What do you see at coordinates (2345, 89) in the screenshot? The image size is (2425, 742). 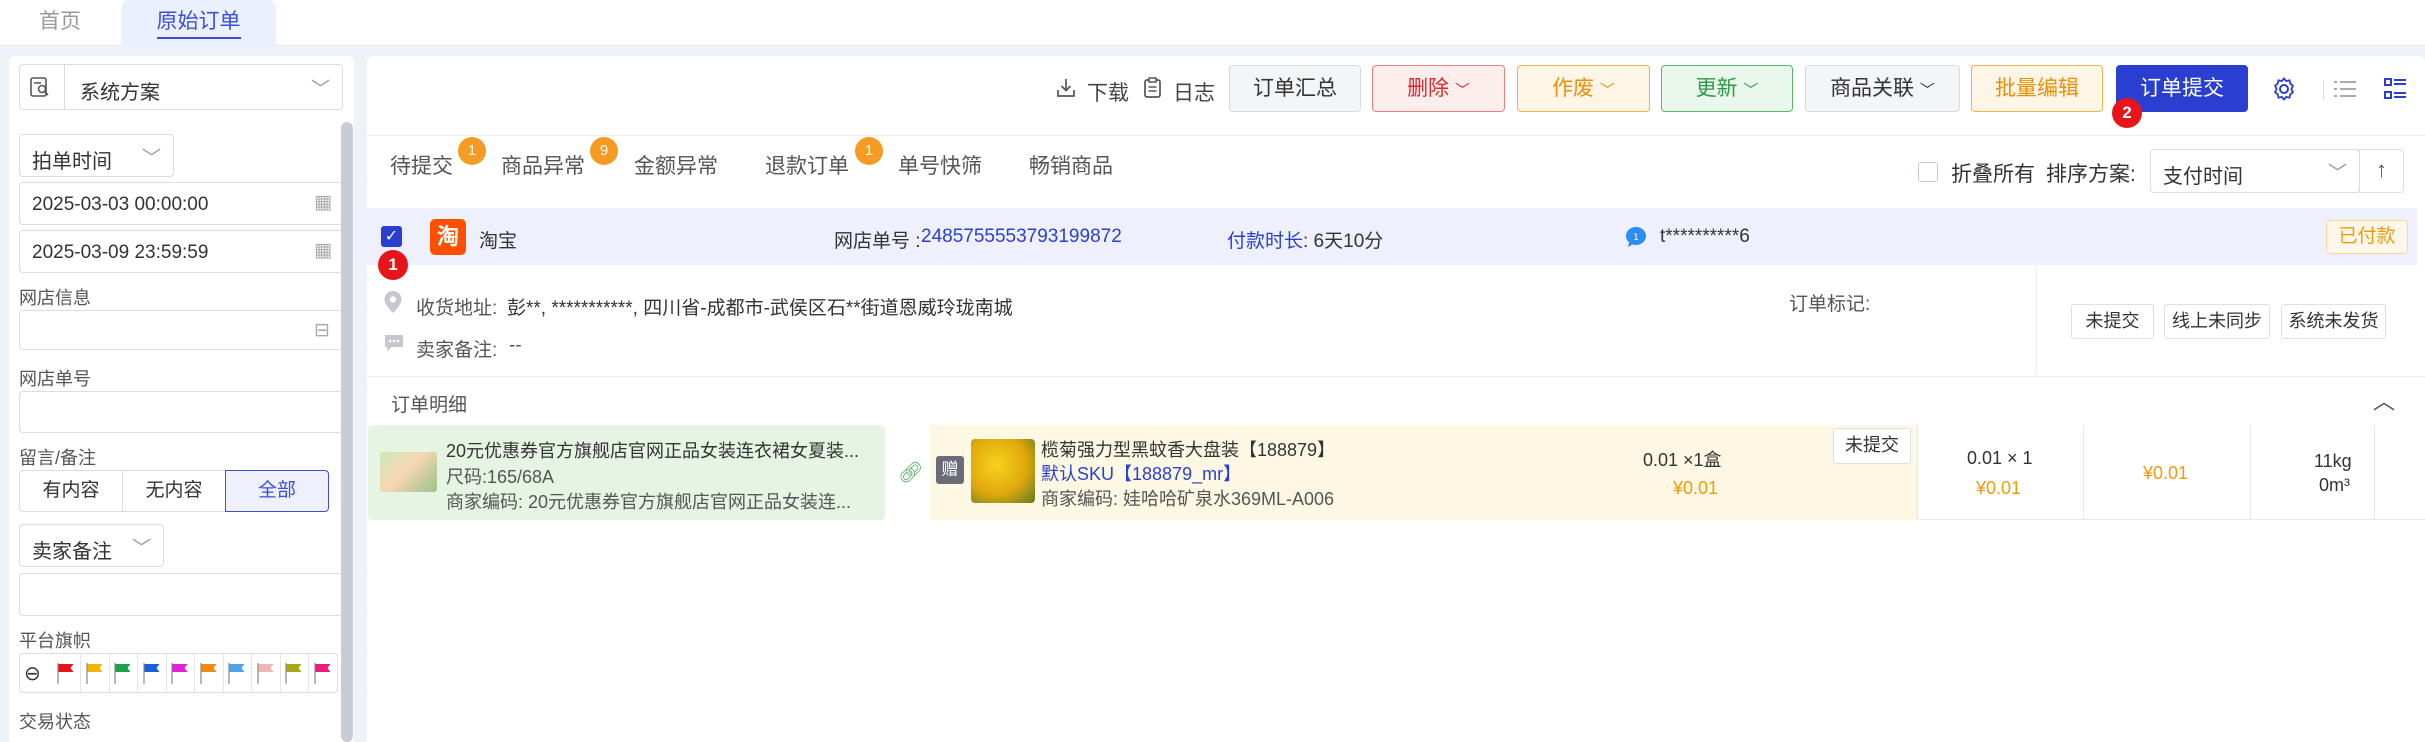 I see `list-view-icon` at bounding box center [2345, 89].